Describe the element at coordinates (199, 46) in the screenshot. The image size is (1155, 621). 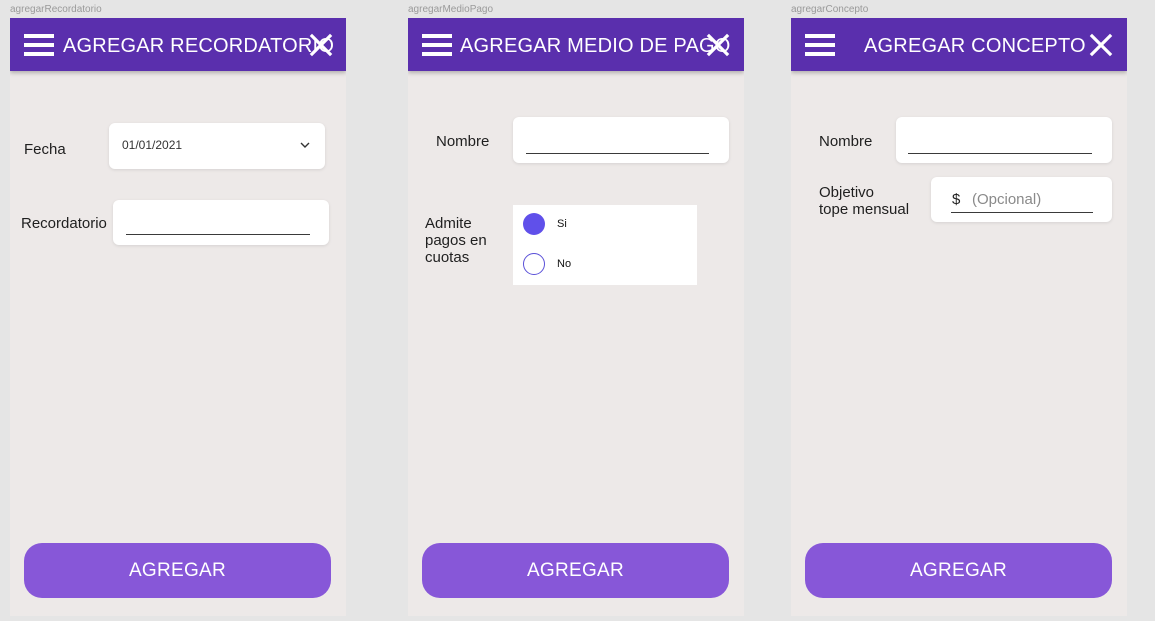
I see `page-title: AGREGAR RECORDATORIO` at that location.